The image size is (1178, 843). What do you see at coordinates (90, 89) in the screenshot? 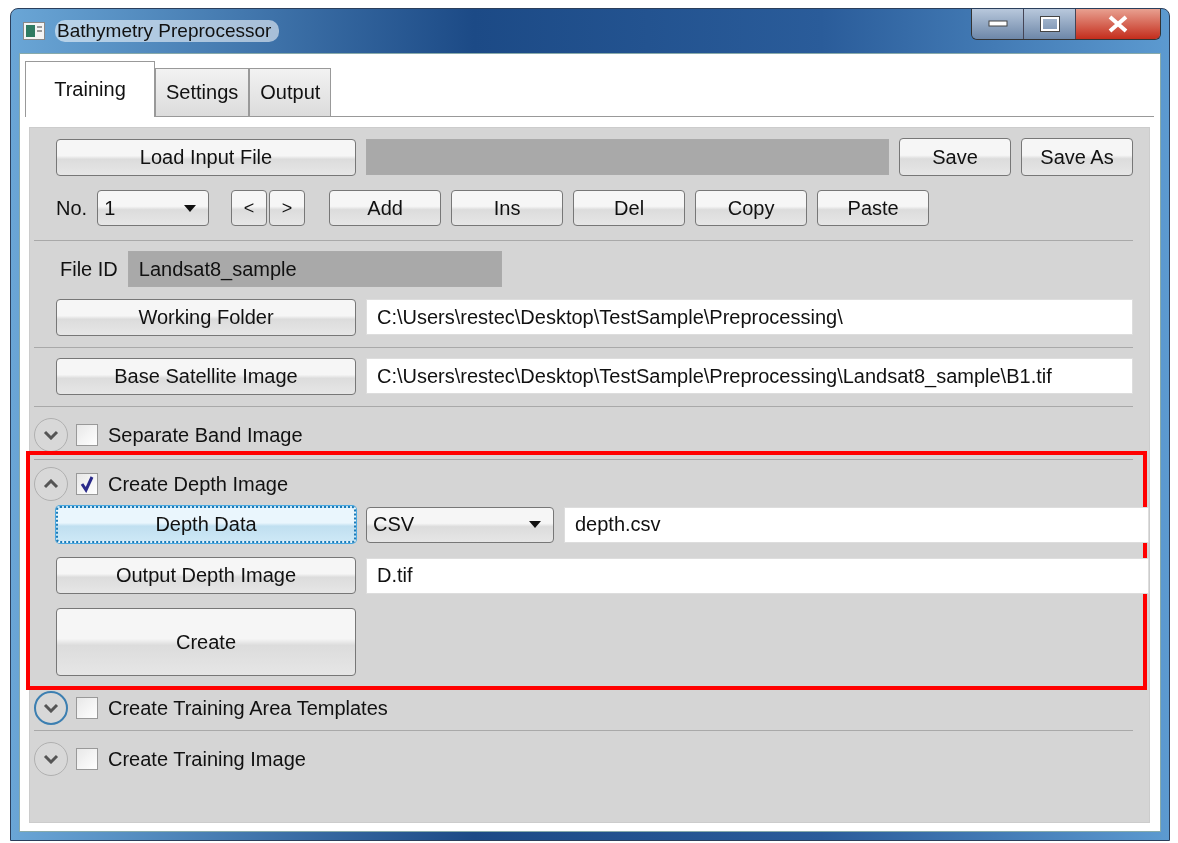
I see `tab: Training` at bounding box center [90, 89].